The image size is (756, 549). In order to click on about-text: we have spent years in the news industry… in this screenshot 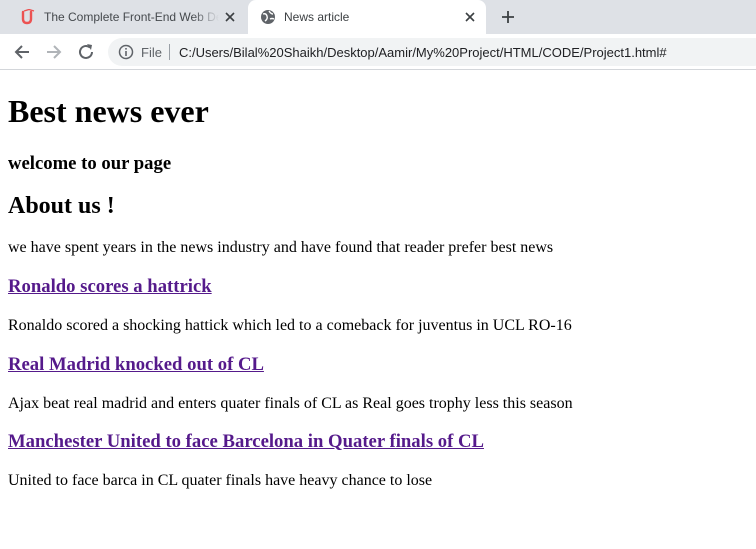, I will do `click(281, 247)`.